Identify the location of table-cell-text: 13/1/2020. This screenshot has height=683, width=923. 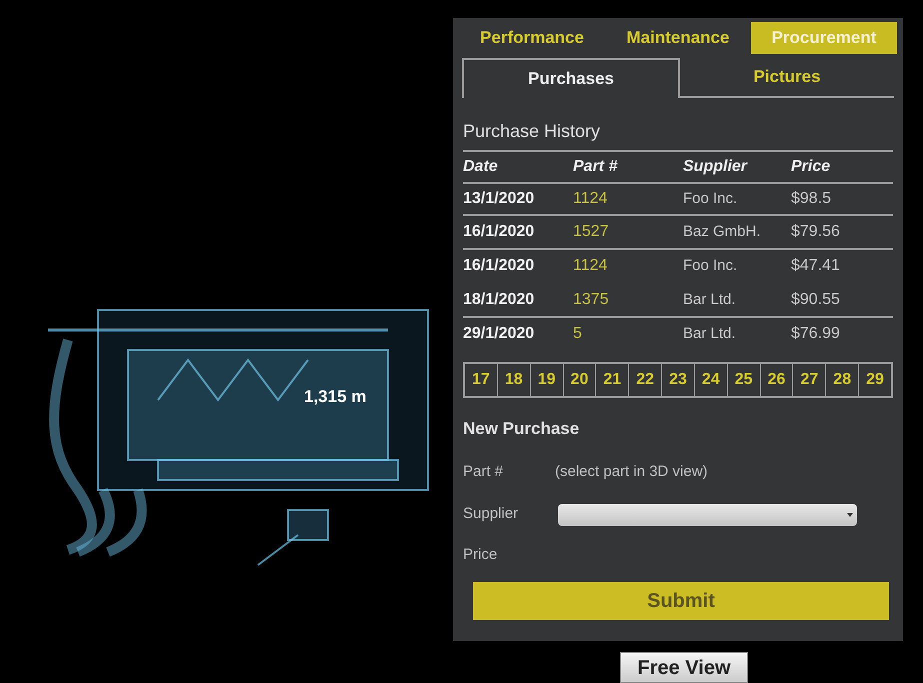
(499, 199).